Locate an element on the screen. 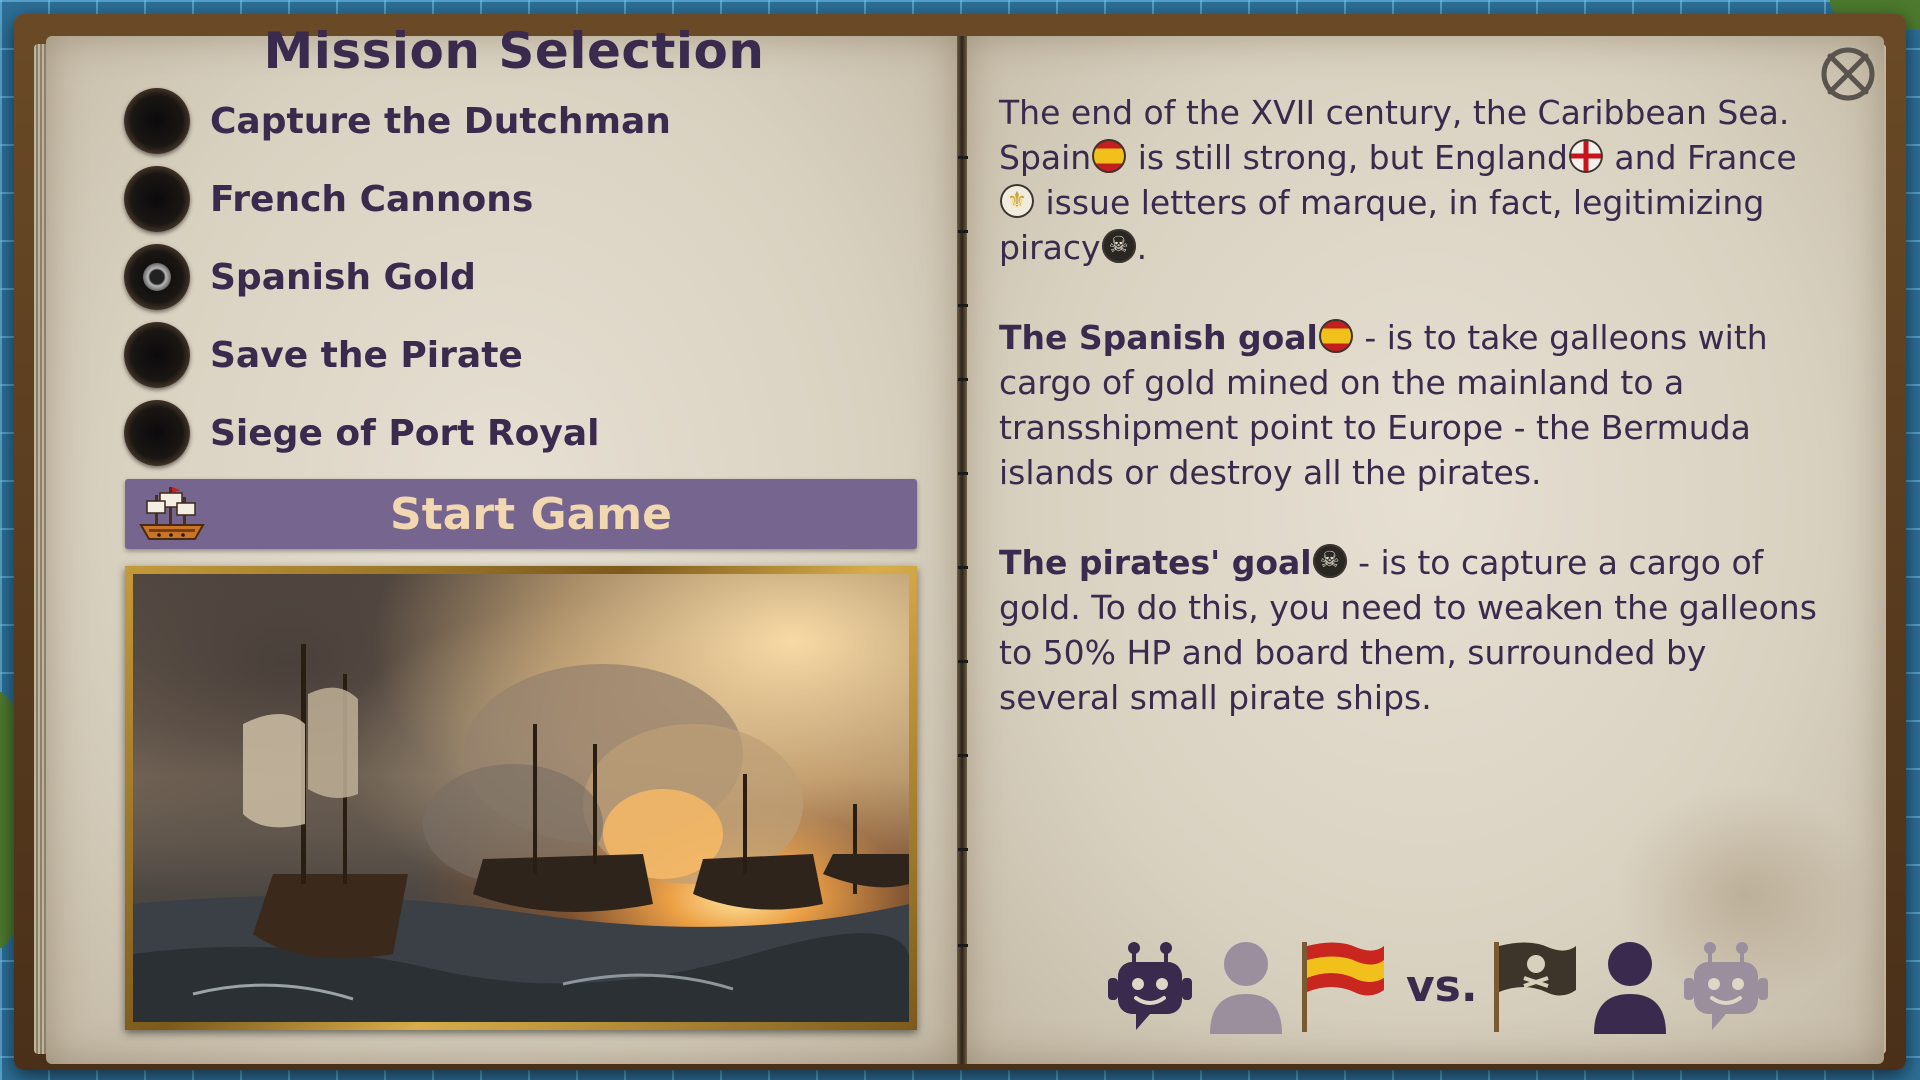 The image size is (1920, 1080). spanish-flag-icon is located at coordinates (1342, 986).